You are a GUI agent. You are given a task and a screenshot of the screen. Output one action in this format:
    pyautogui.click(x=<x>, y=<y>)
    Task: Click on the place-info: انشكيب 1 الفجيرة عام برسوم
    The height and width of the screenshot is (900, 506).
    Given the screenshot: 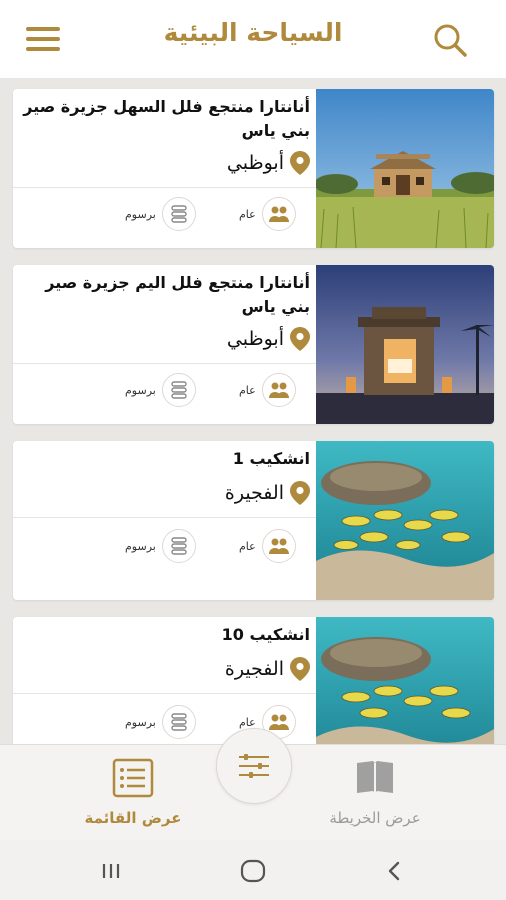 What is the action you would take?
    pyautogui.click(x=164, y=520)
    